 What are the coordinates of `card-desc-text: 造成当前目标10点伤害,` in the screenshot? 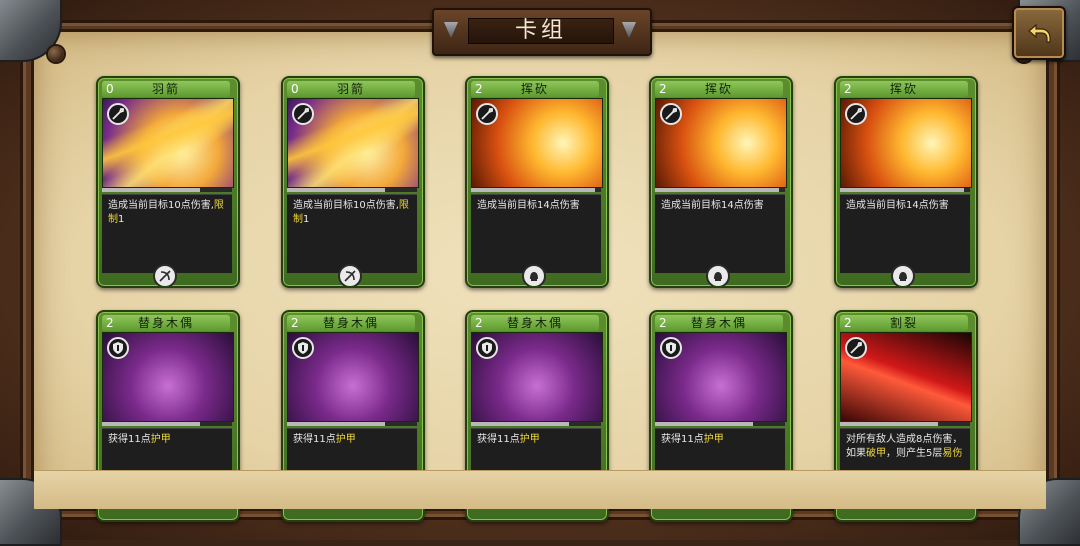 It's located at (346, 205).